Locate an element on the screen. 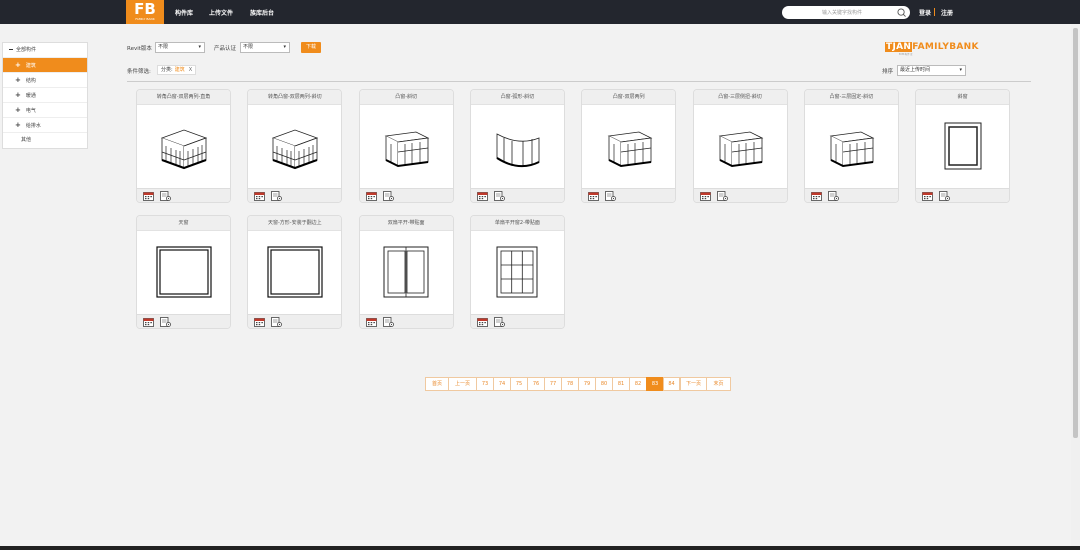  sidebar-item-structure: + 结构 is located at coordinates (45, 80).